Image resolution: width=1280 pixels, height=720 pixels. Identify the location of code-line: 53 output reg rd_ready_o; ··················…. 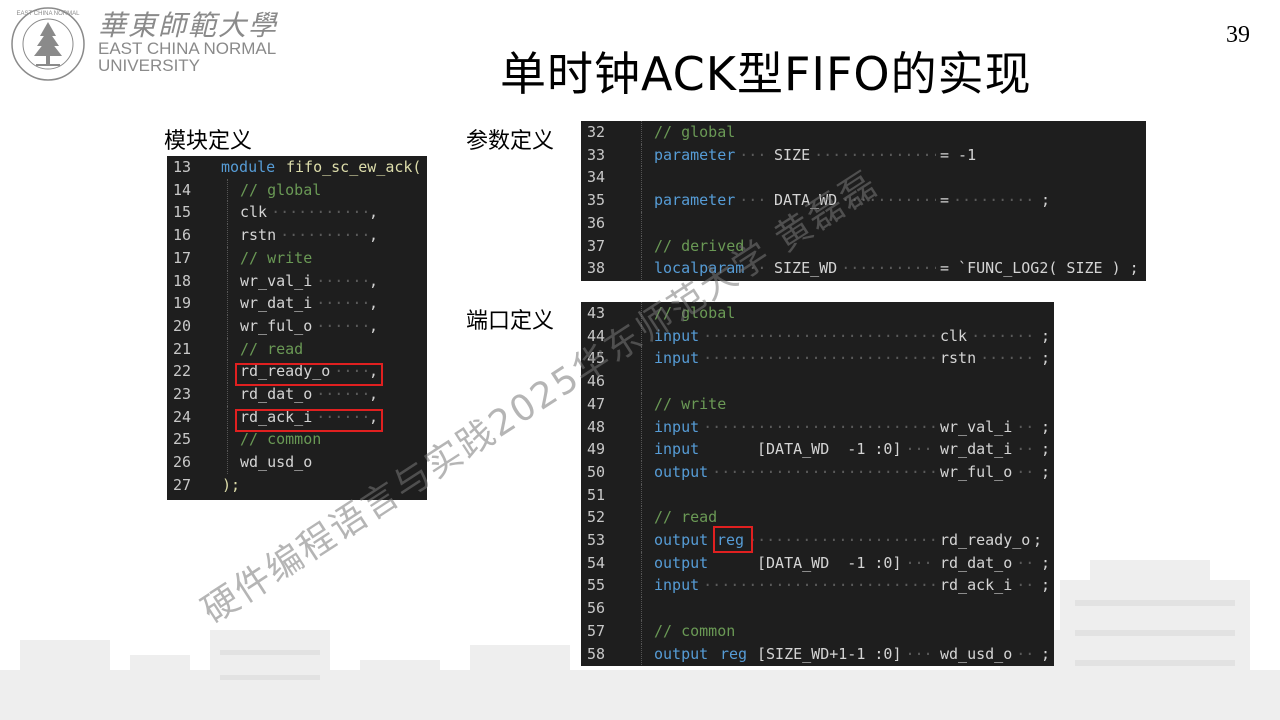
(817, 540).